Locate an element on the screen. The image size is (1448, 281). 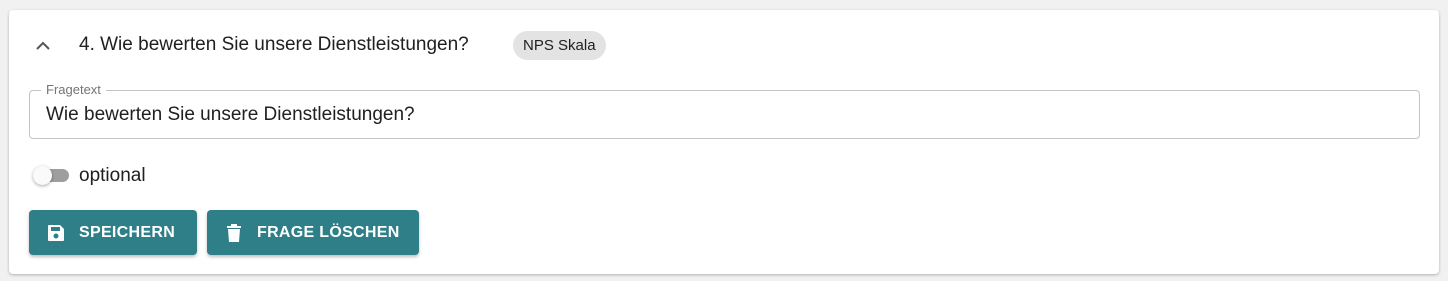
toggle-thumb is located at coordinates (42, 175).